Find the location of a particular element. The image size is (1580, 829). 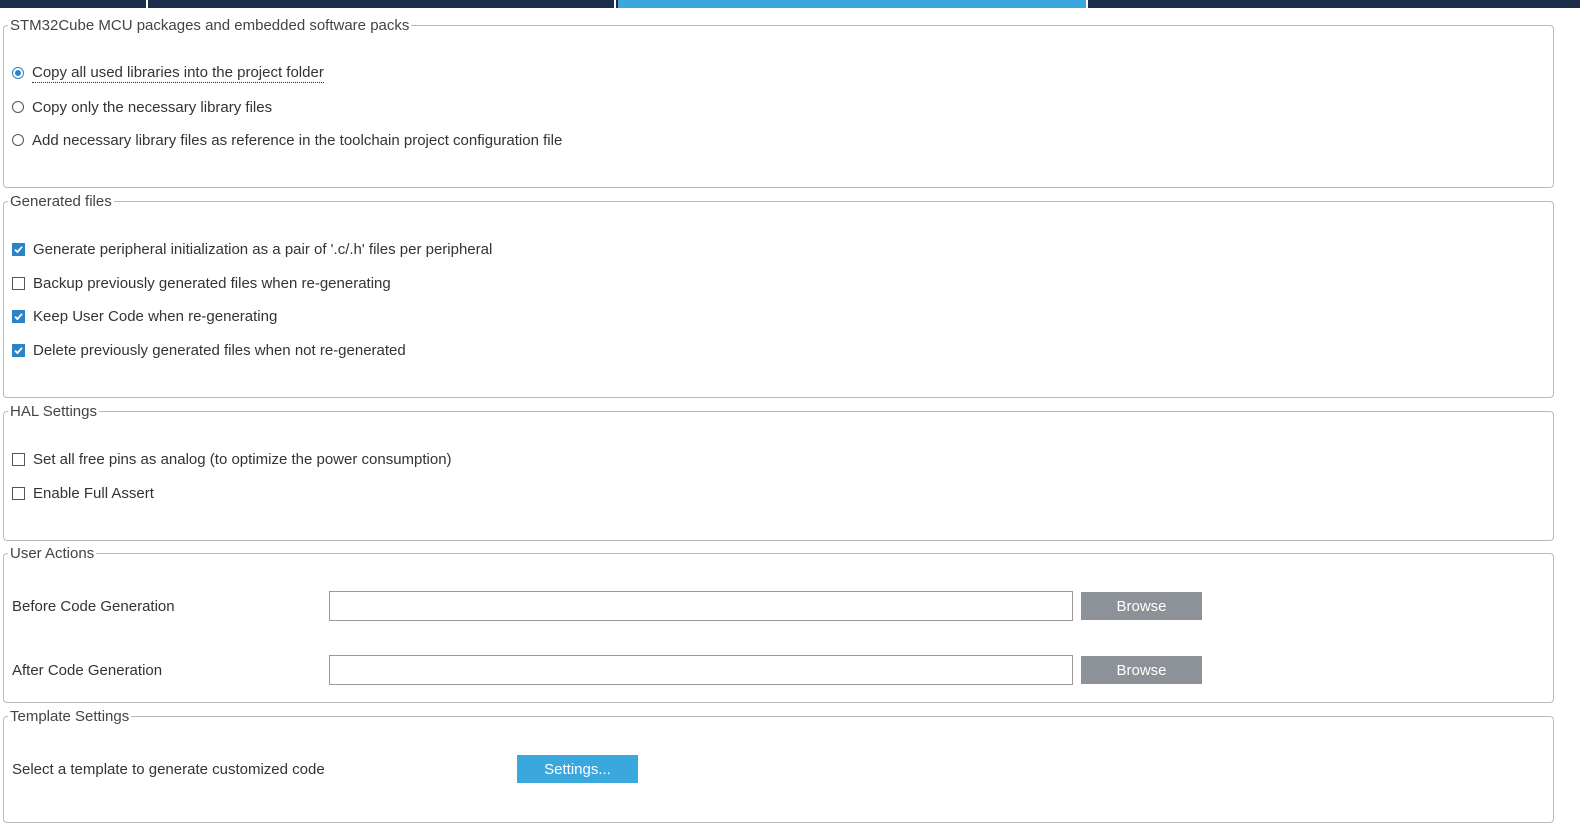

after-code-generation-label: After Code Generation is located at coordinates (87, 670).